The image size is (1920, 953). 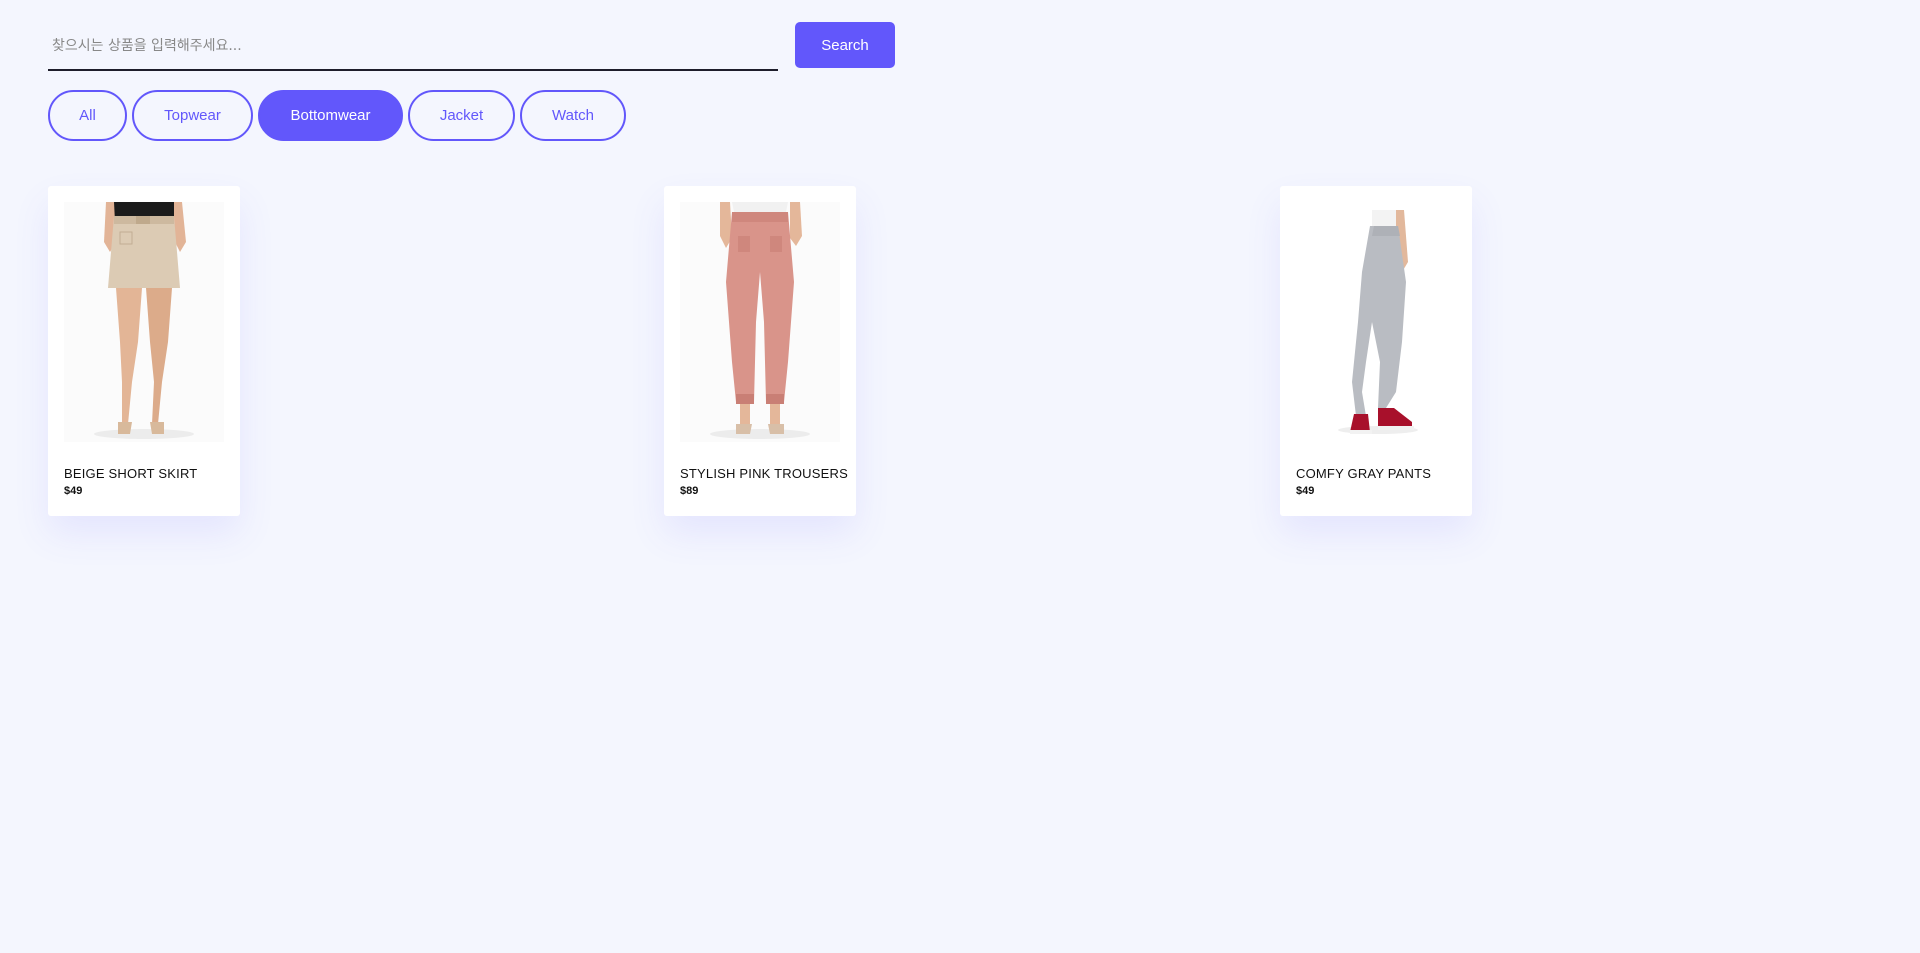 What do you see at coordinates (461, 115) in the screenshot?
I see `filter-jacket-button: Jacket` at bounding box center [461, 115].